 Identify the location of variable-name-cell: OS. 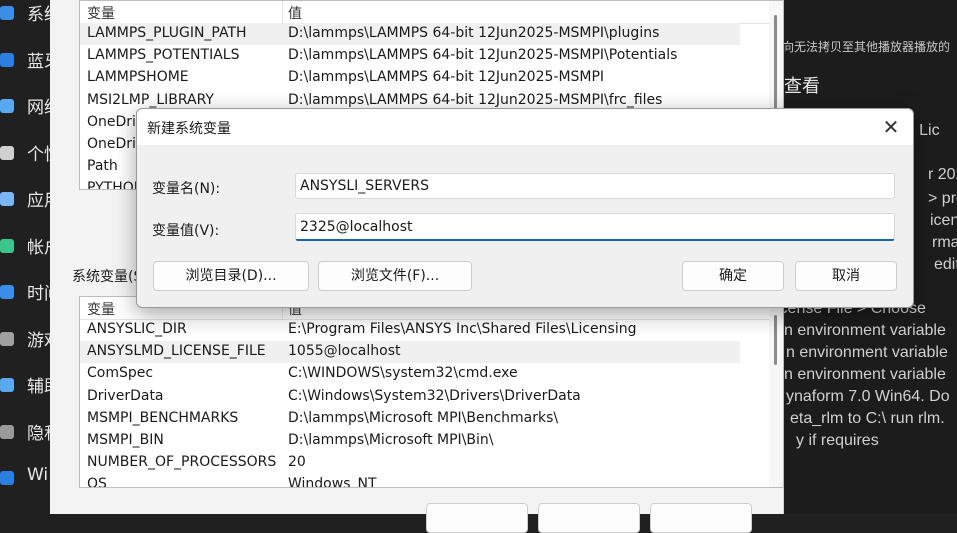
(97, 482).